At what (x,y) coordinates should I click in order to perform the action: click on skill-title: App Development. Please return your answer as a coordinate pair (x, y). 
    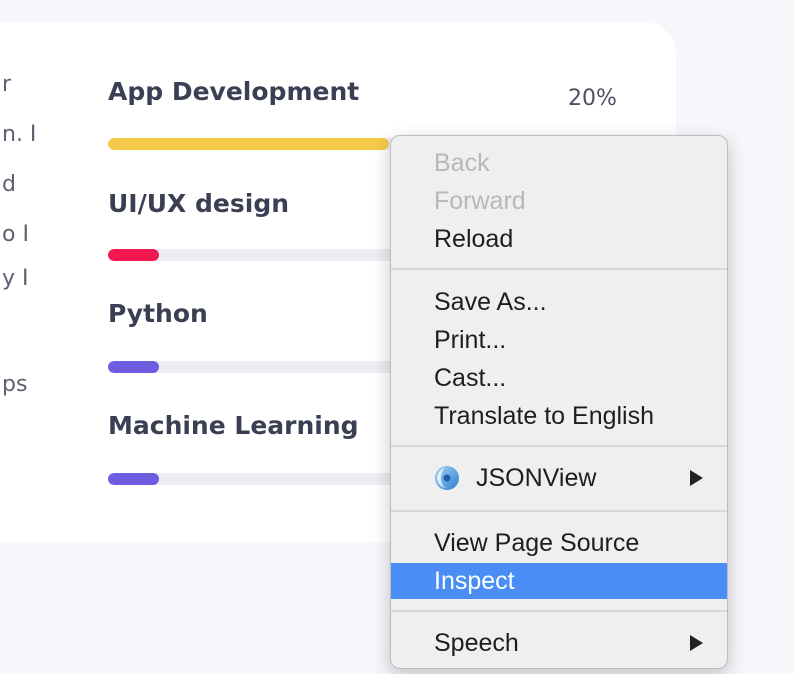
    Looking at the image, I should click on (234, 91).